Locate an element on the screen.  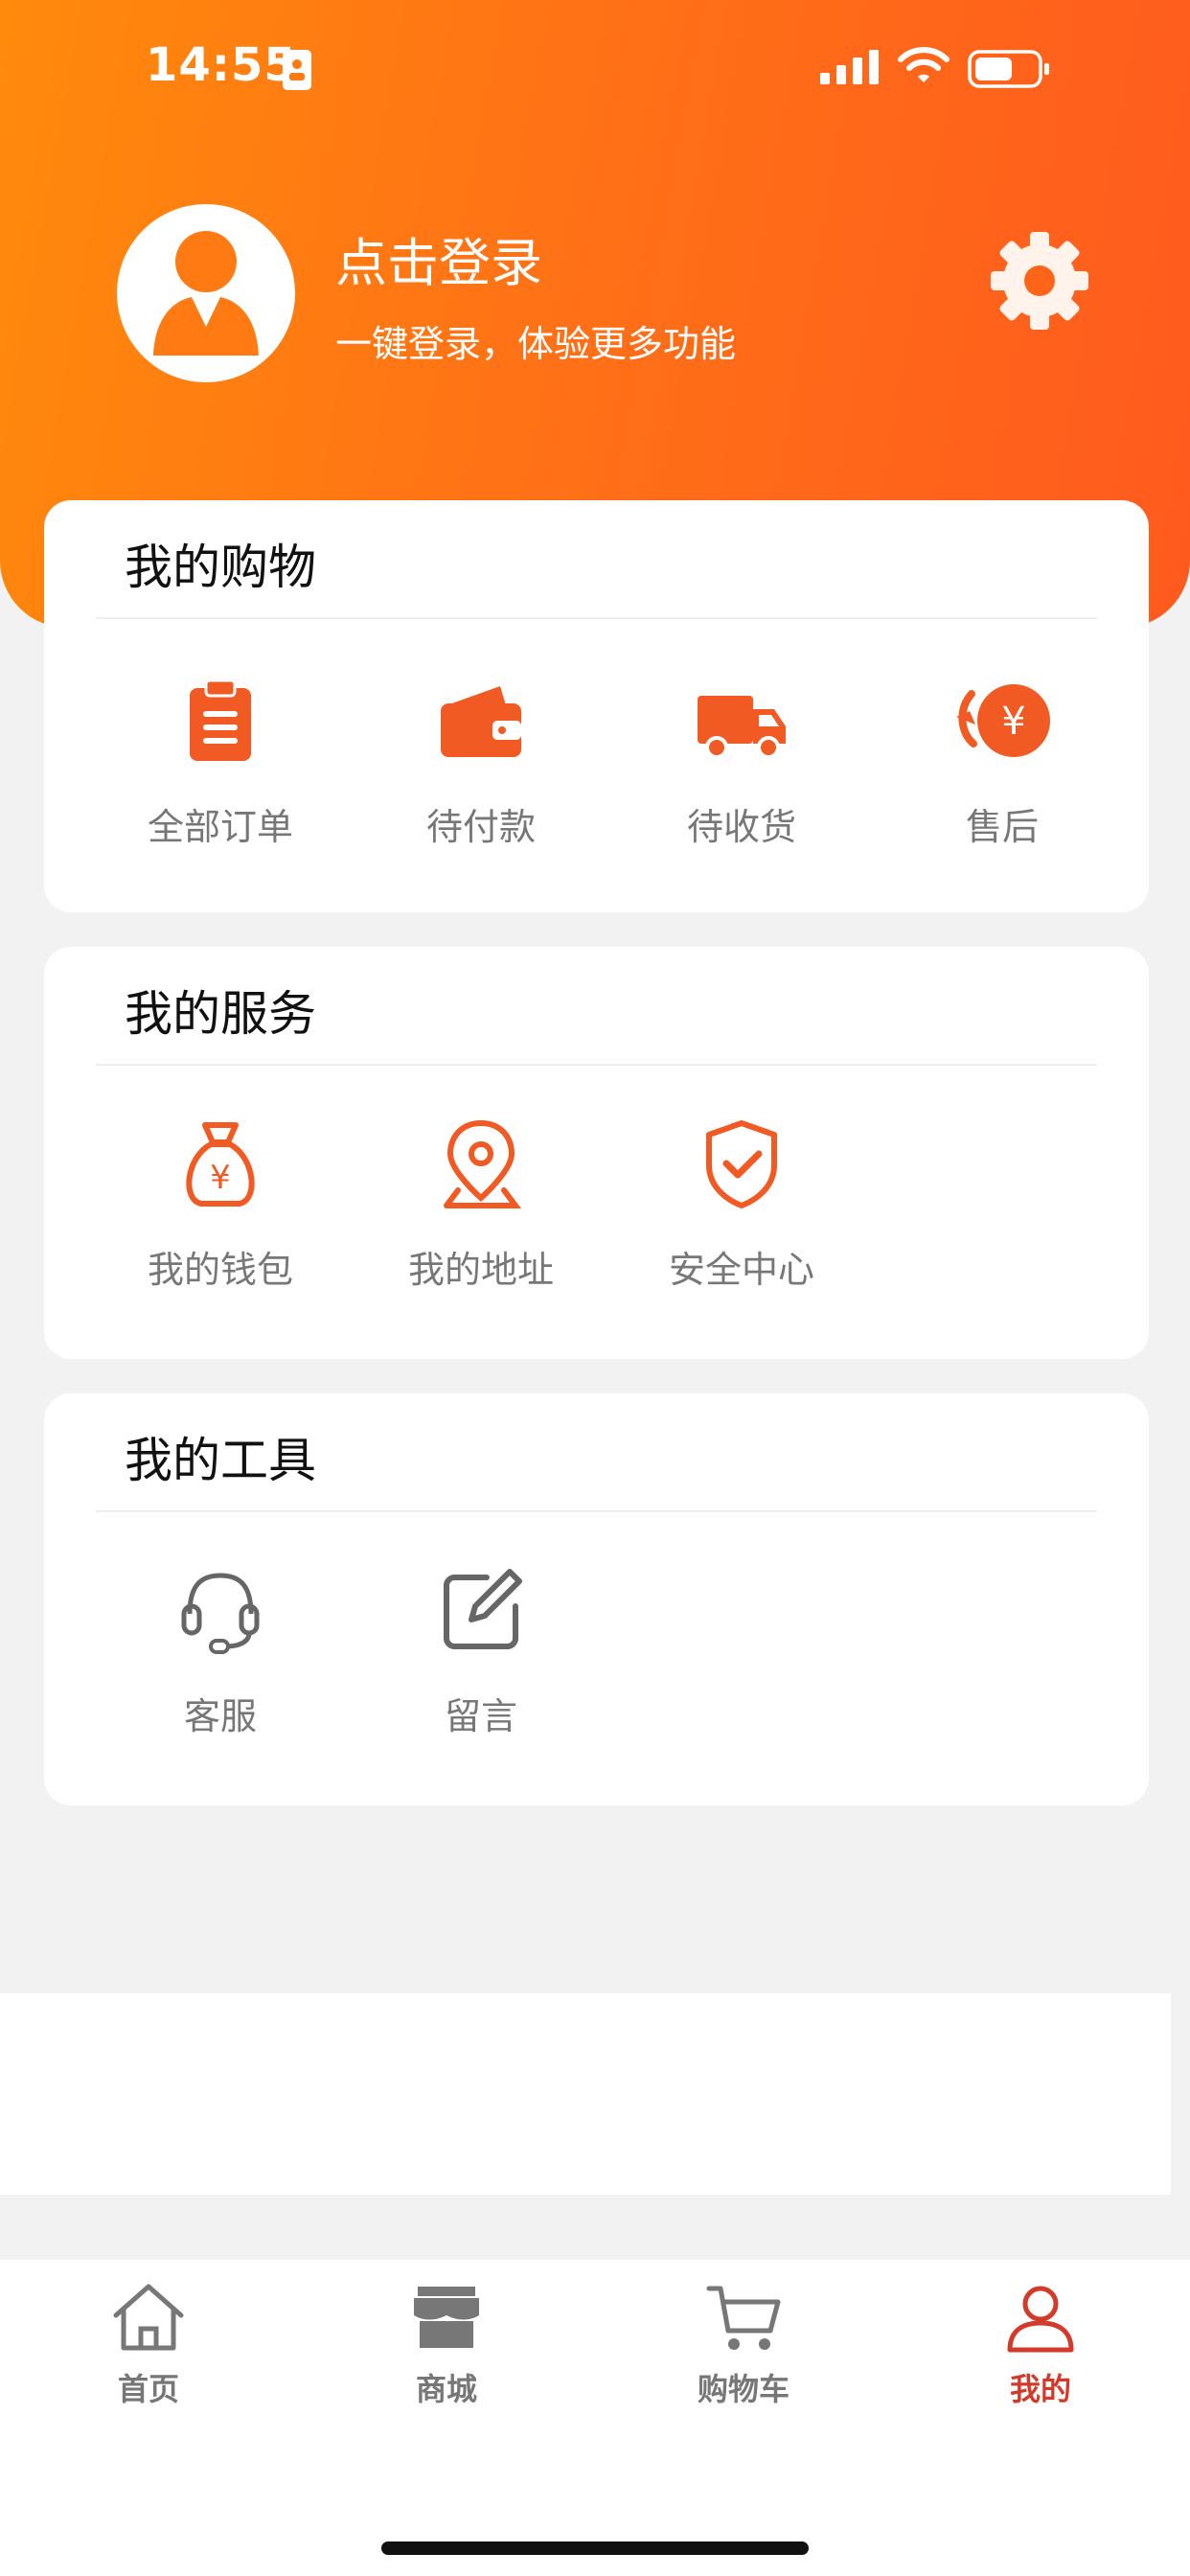
tools-card: 我的工具 客服 留言 is located at coordinates (596, 1599).